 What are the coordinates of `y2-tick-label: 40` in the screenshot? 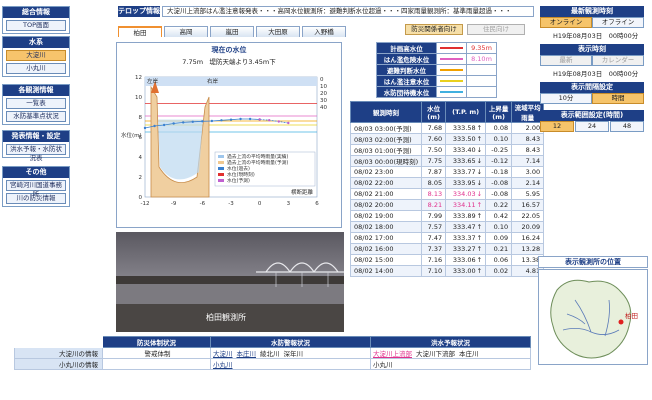 It's located at (323, 108).